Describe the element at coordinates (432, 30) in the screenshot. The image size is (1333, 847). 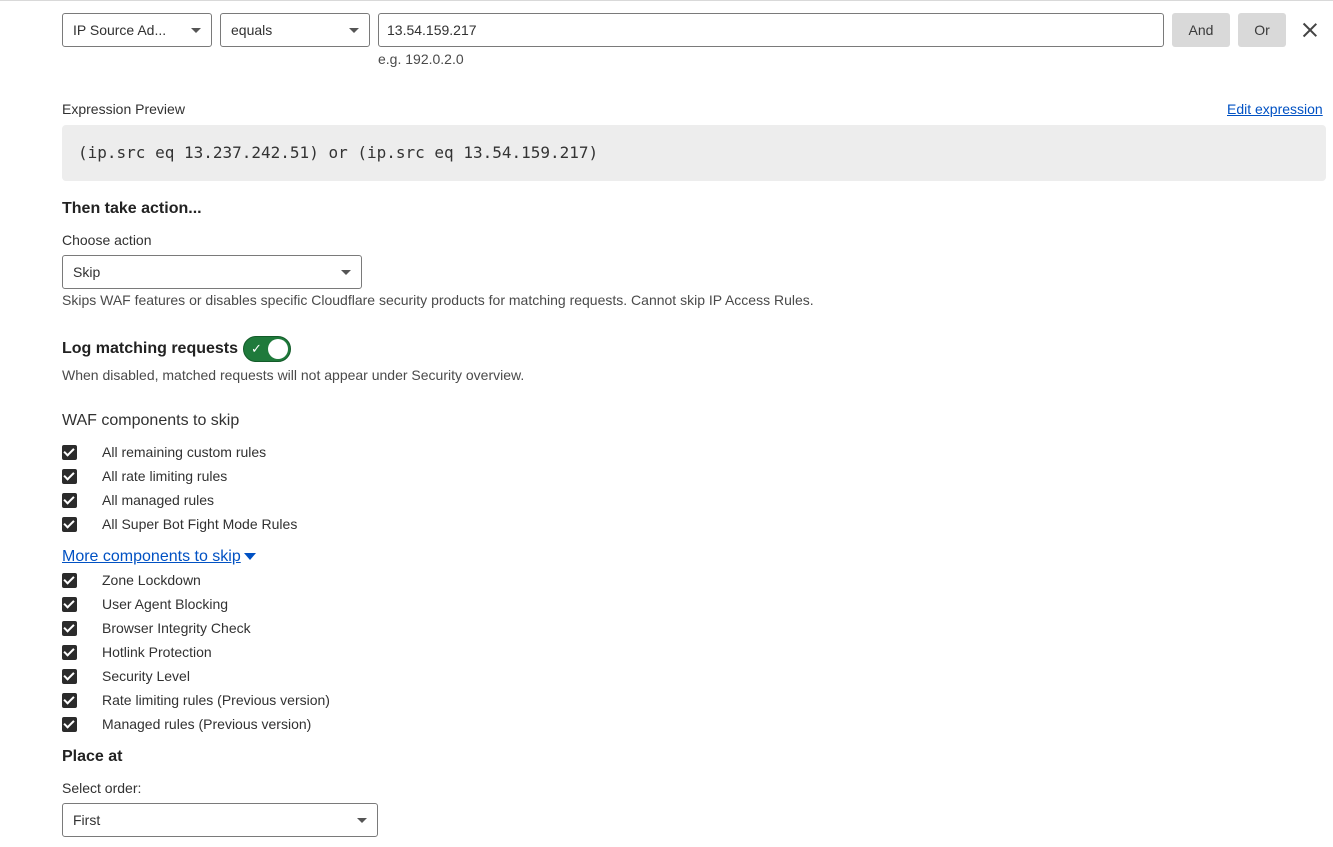
I see `value-input-text: 13.54.159.217` at that location.